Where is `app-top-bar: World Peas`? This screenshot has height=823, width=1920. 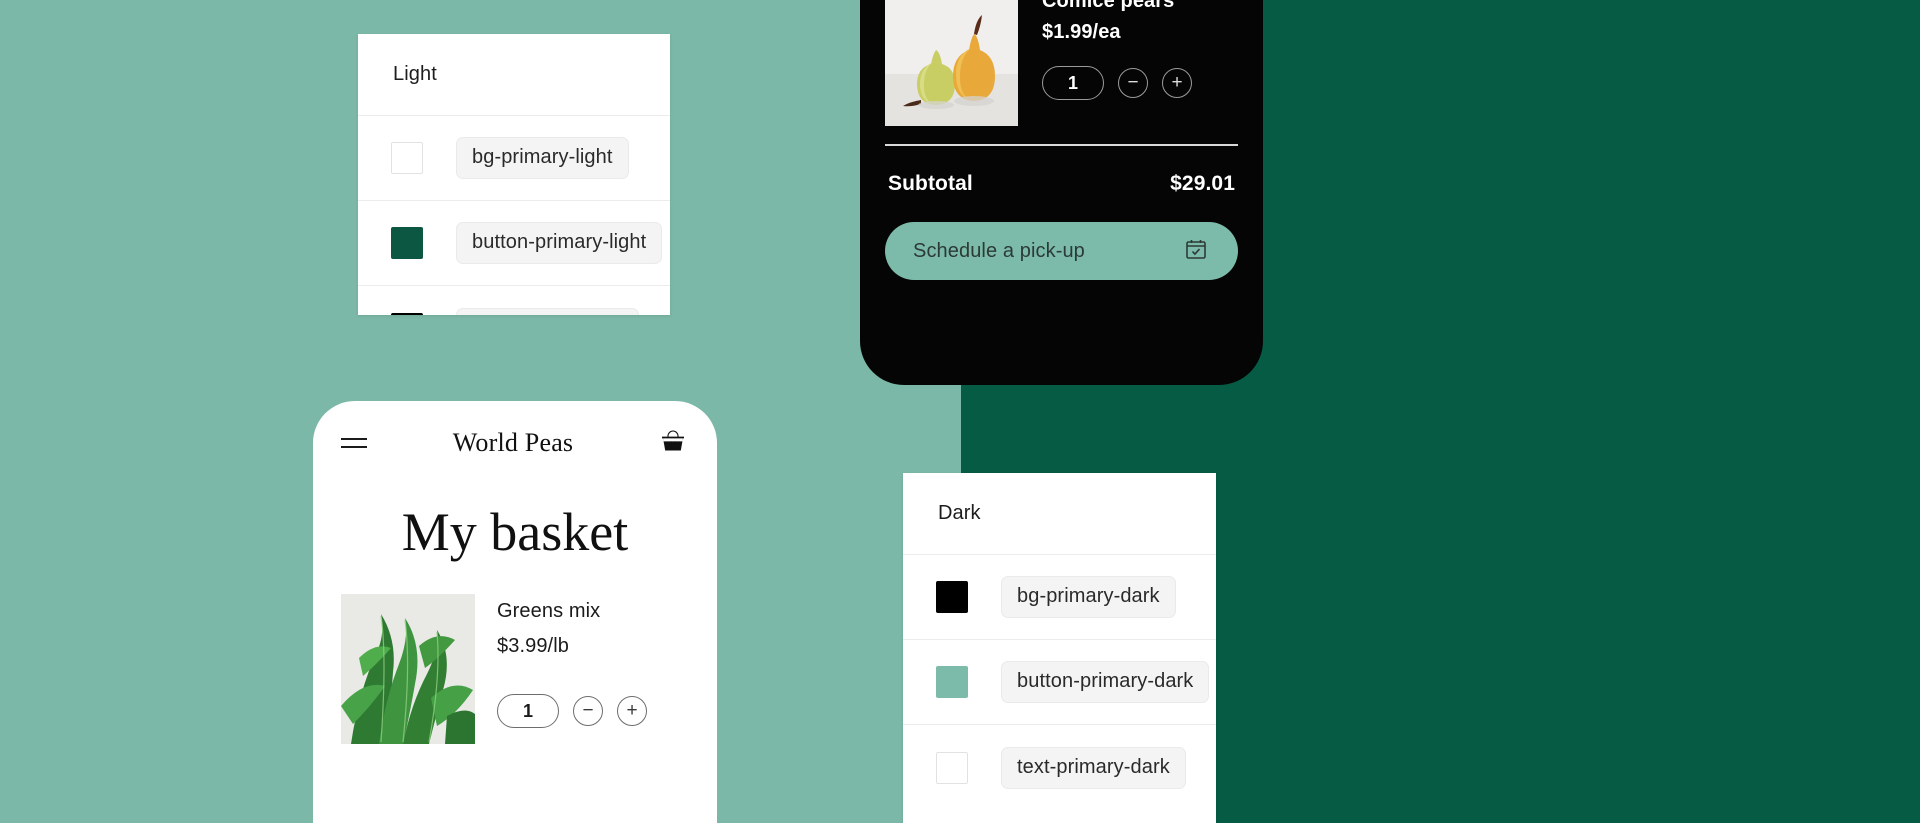
app-top-bar: World Peas is located at coordinates (515, 443).